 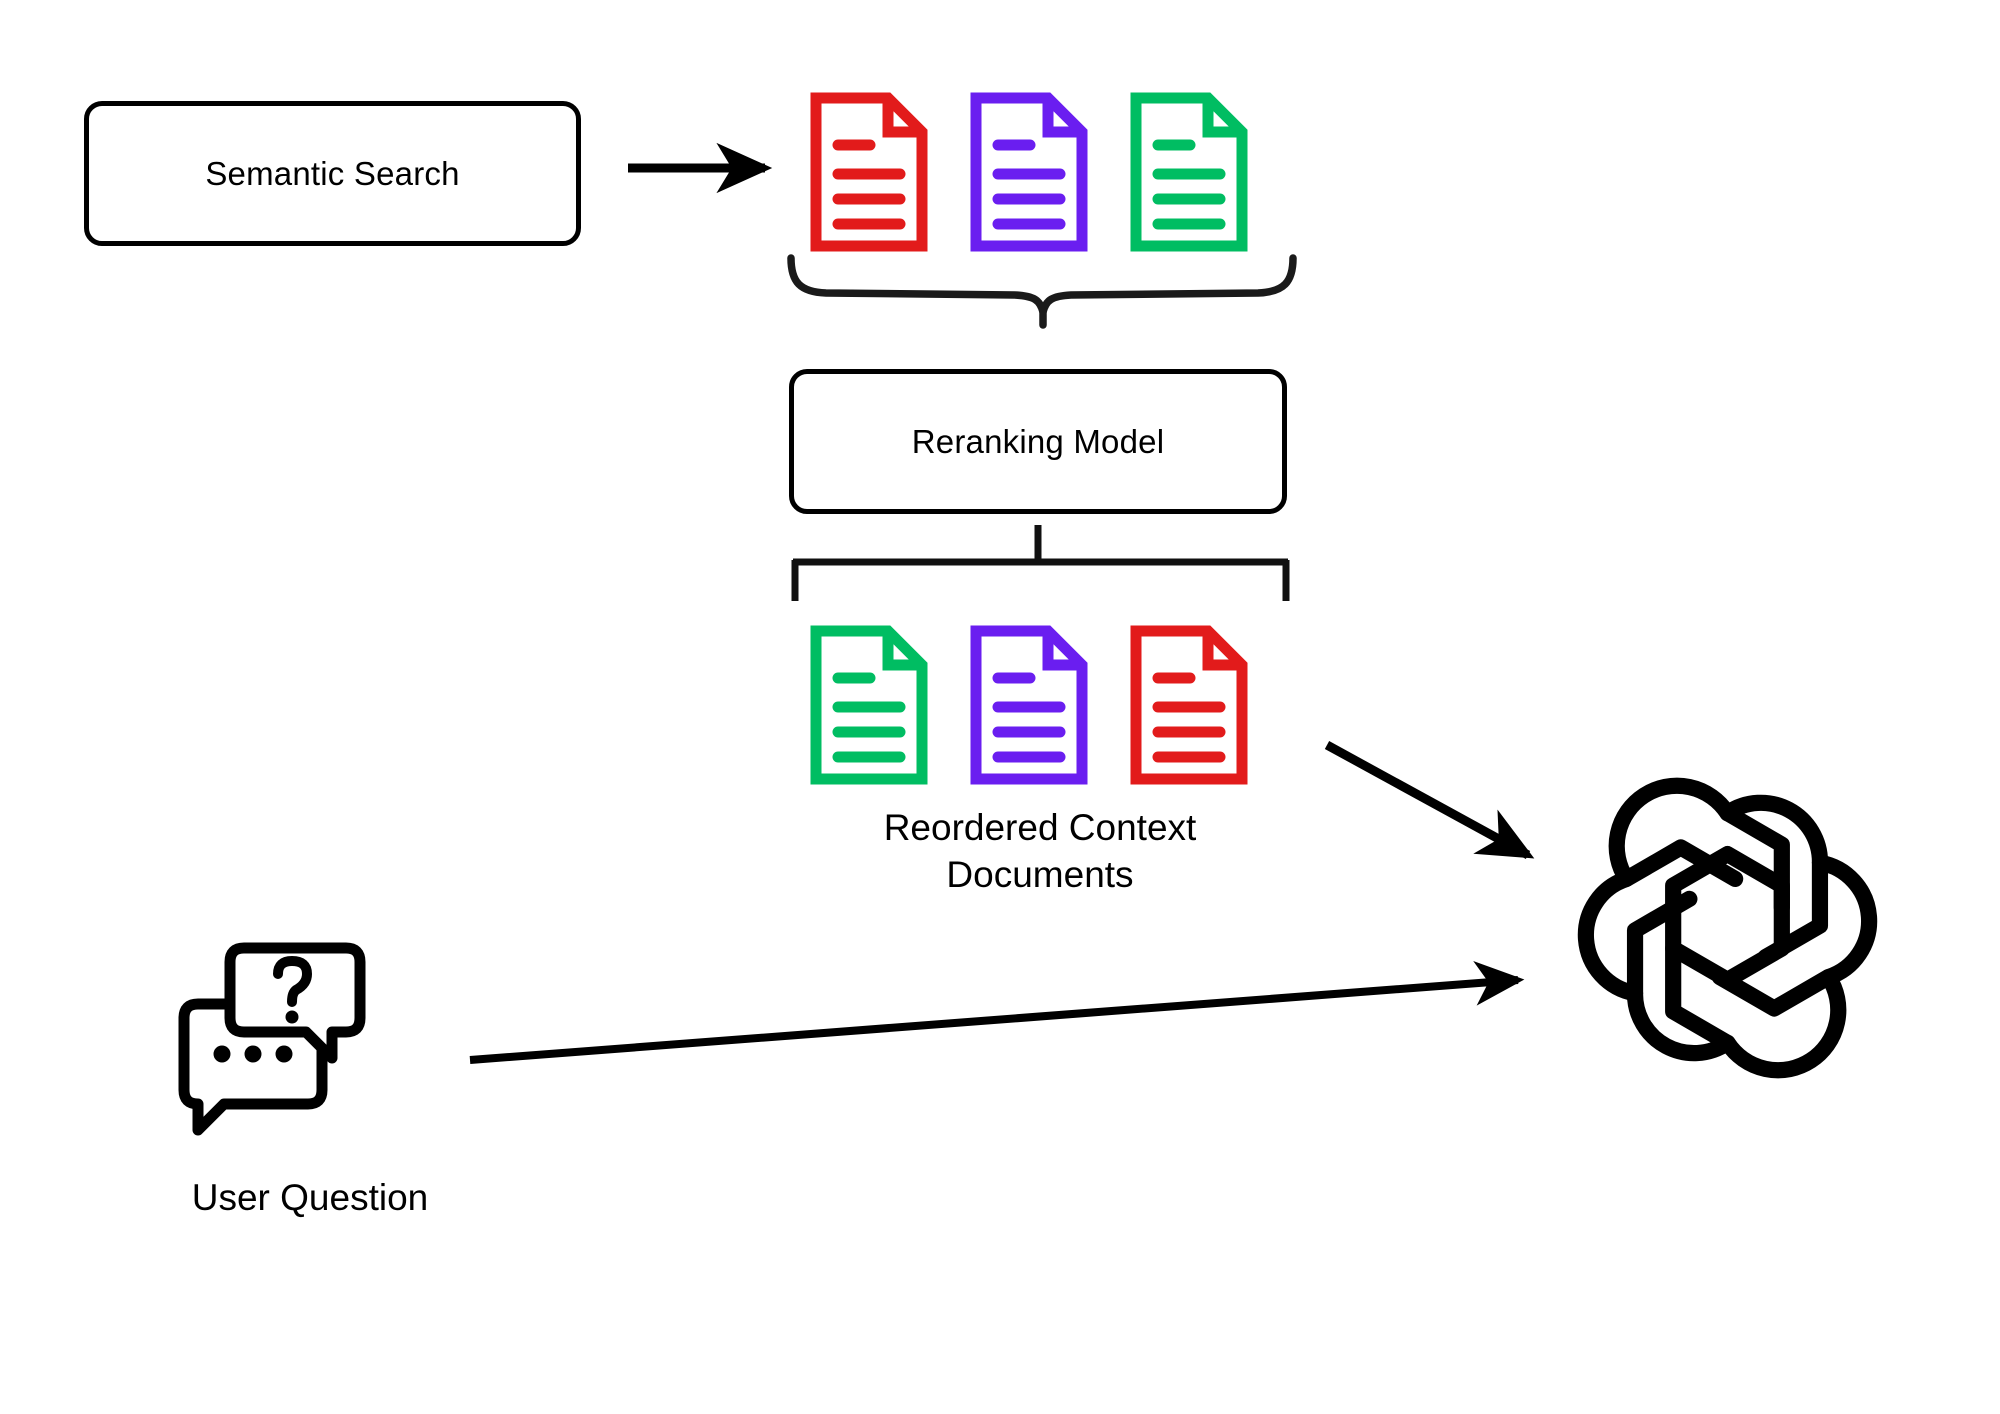 I want to click on curly-brace-down-icon, so click(x=1042, y=291).